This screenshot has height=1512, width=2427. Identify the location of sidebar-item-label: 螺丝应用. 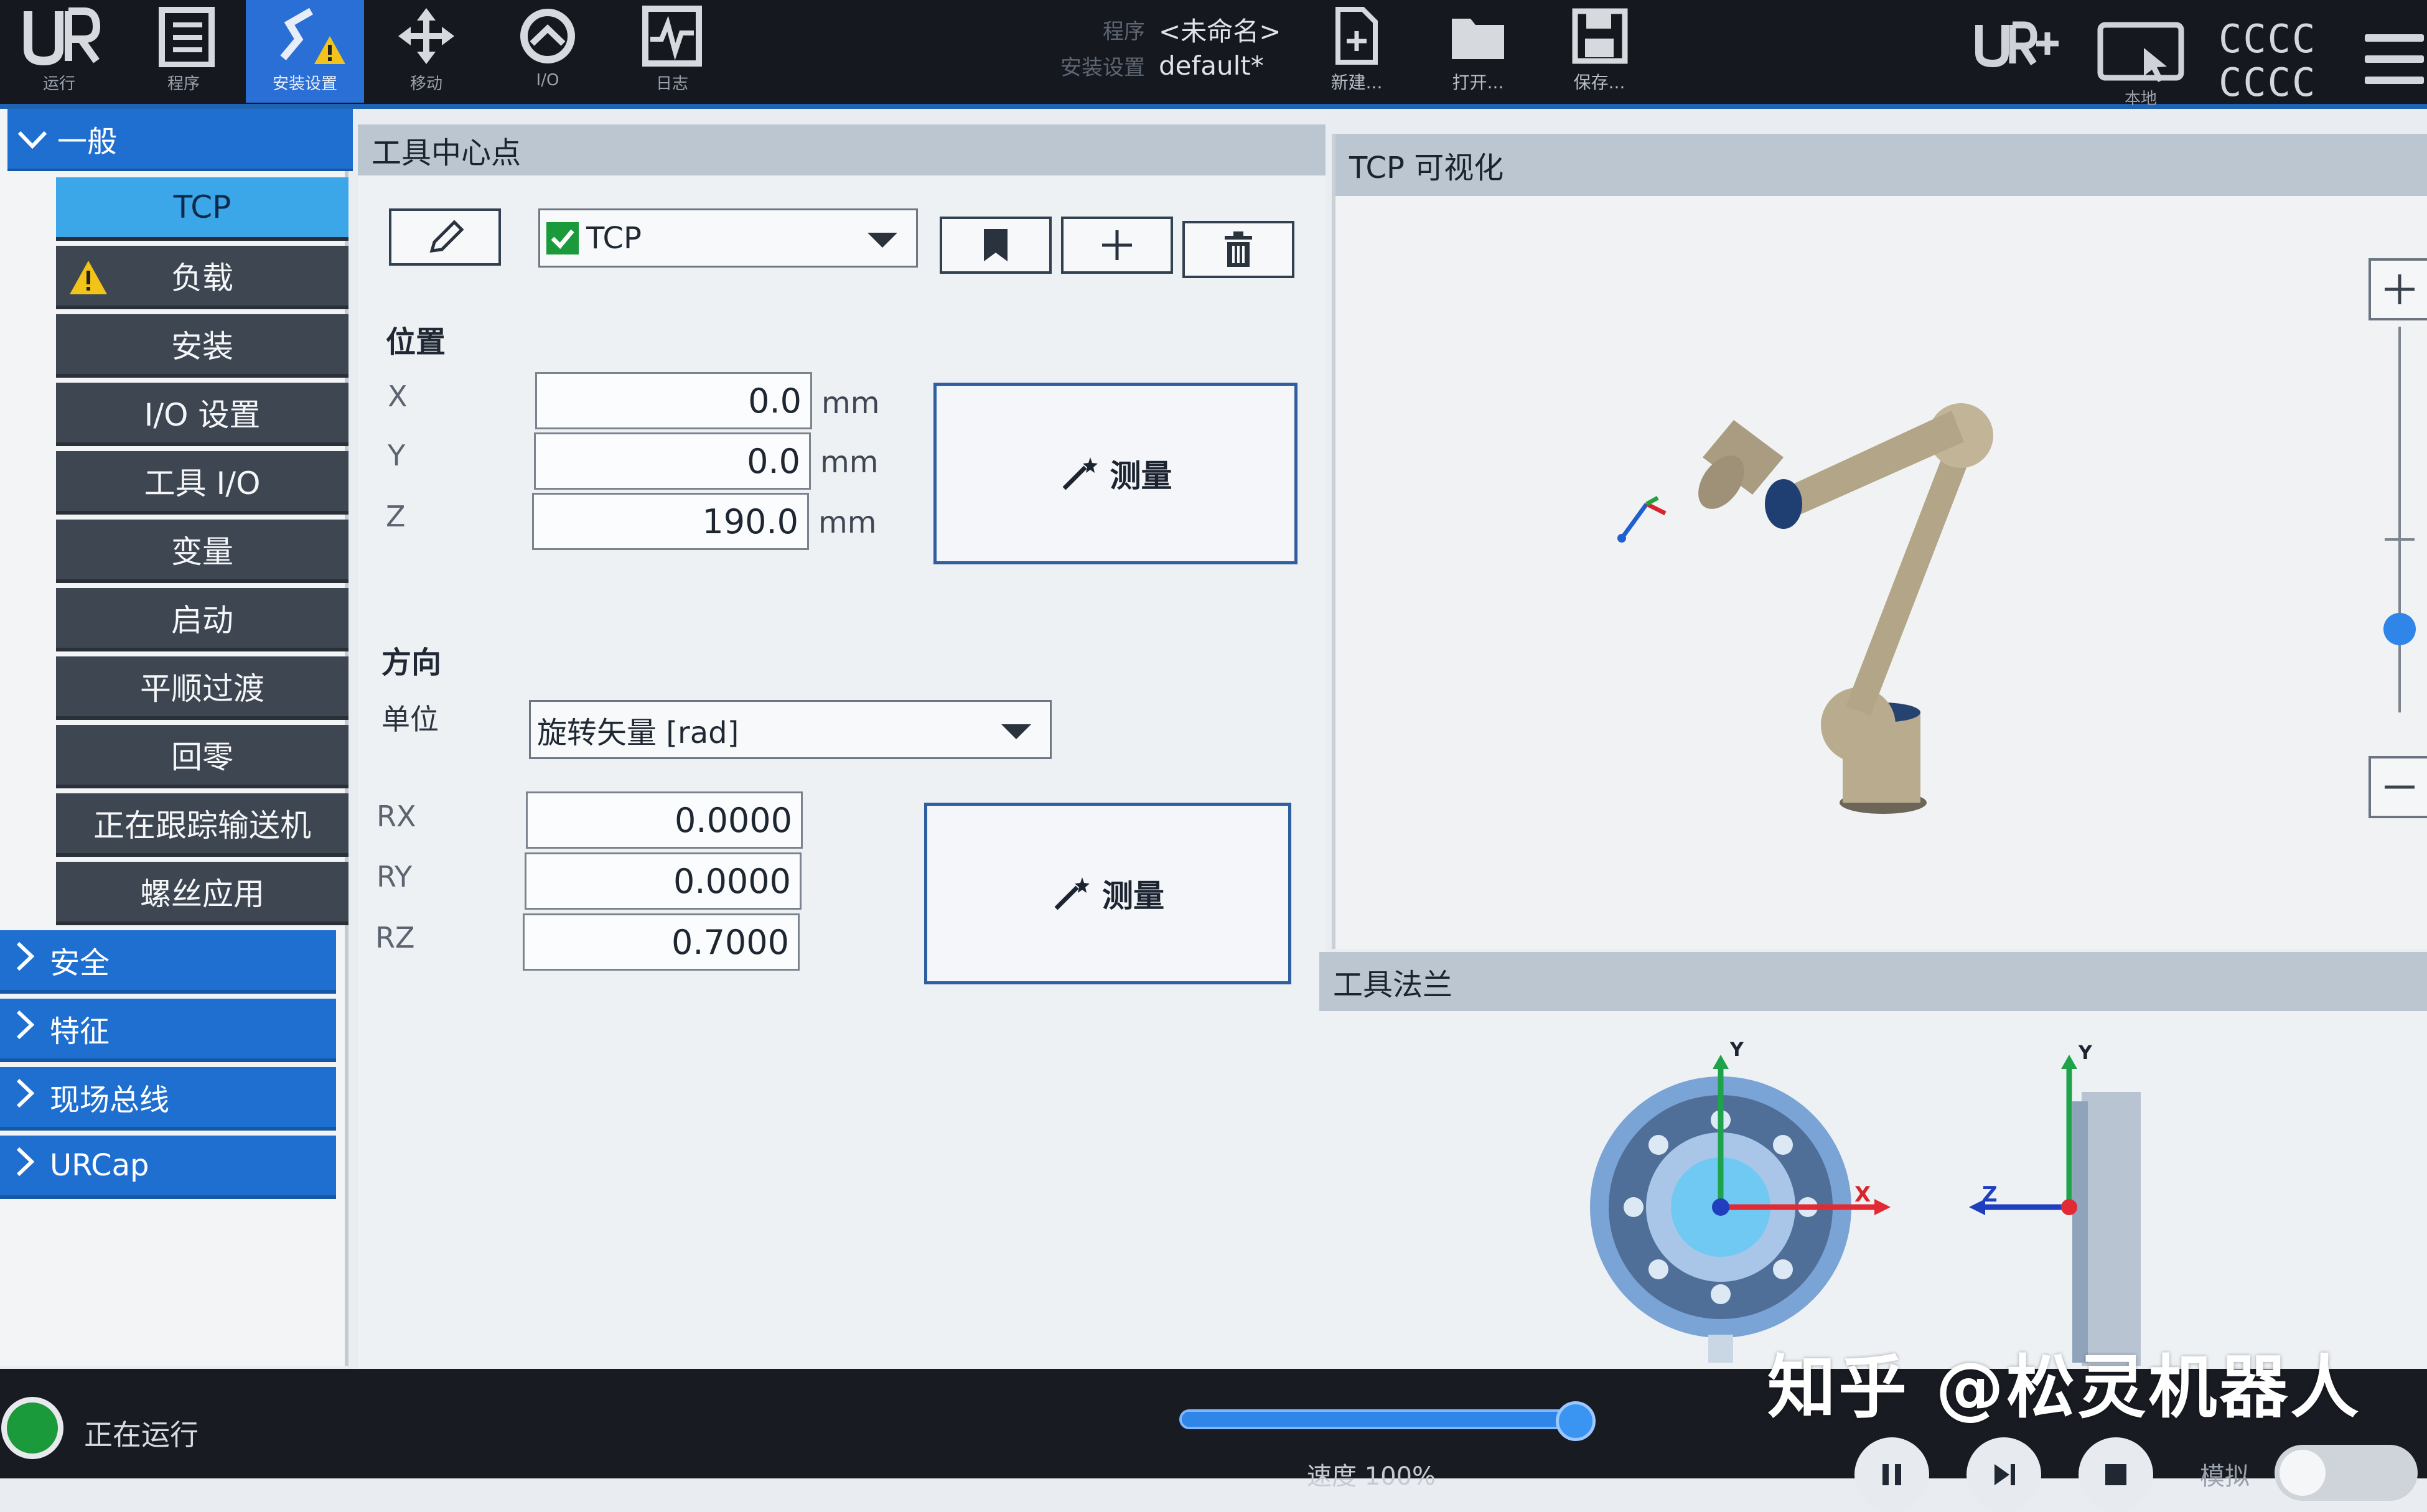
(202, 894).